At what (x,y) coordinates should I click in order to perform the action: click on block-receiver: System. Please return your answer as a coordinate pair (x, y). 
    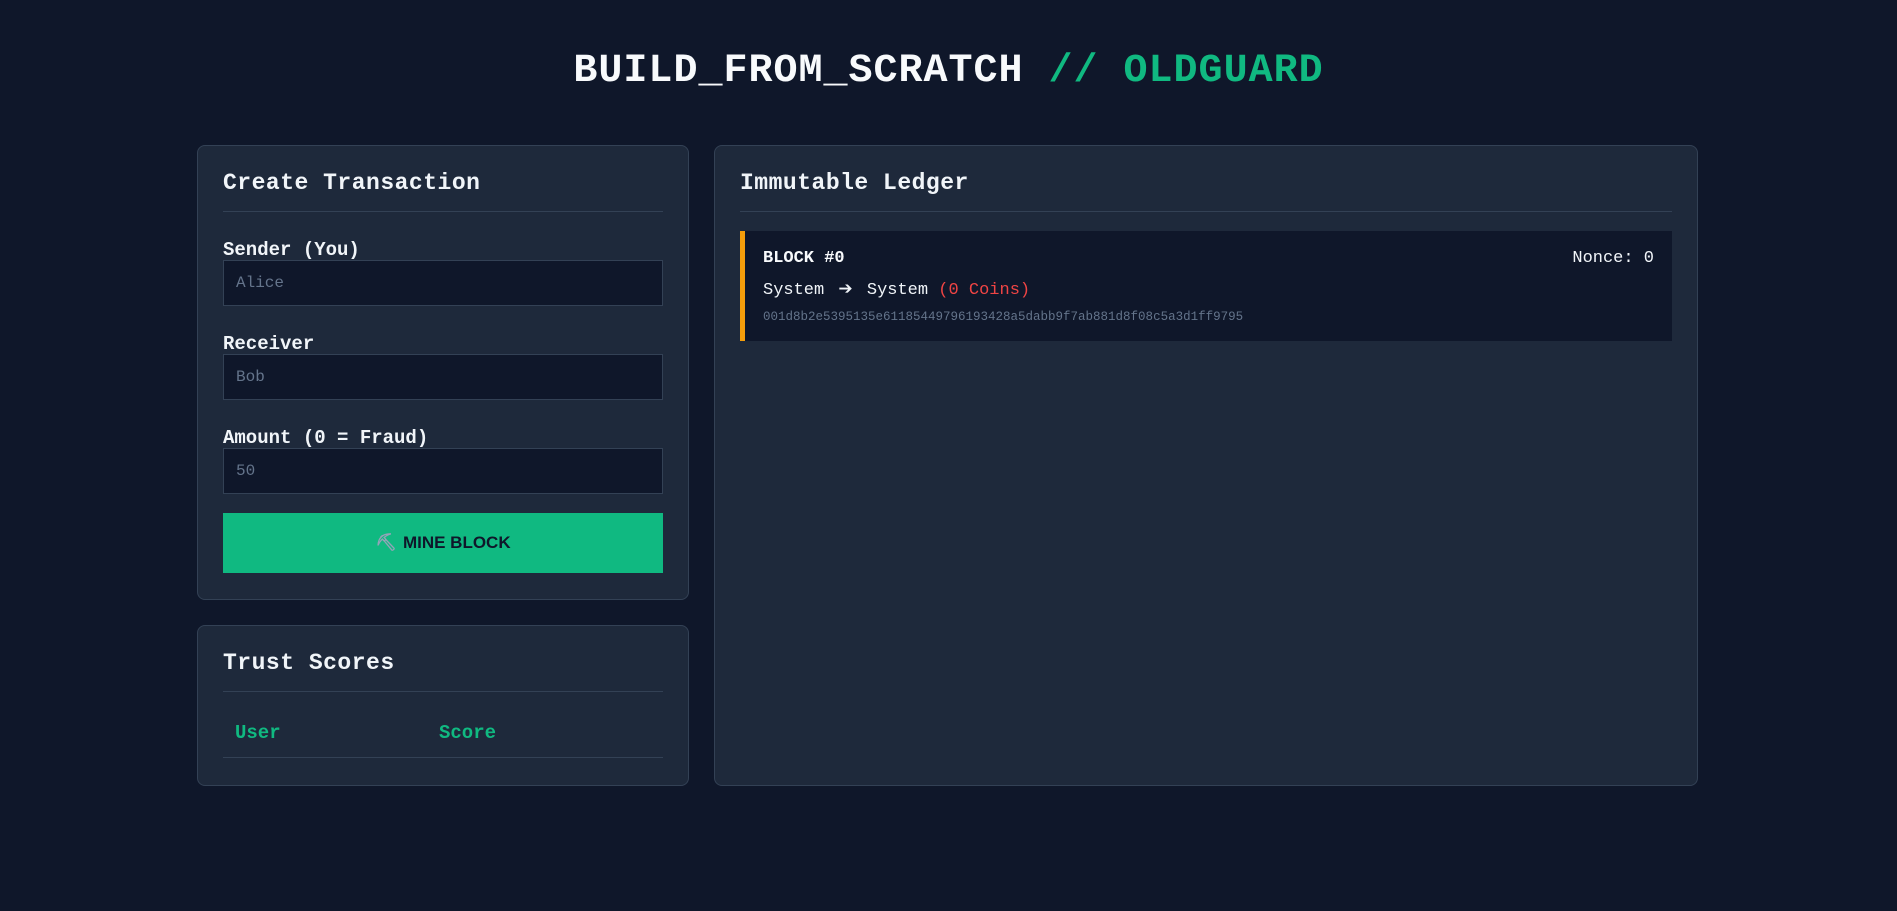
    Looking at the image, I should click on (897, 290).